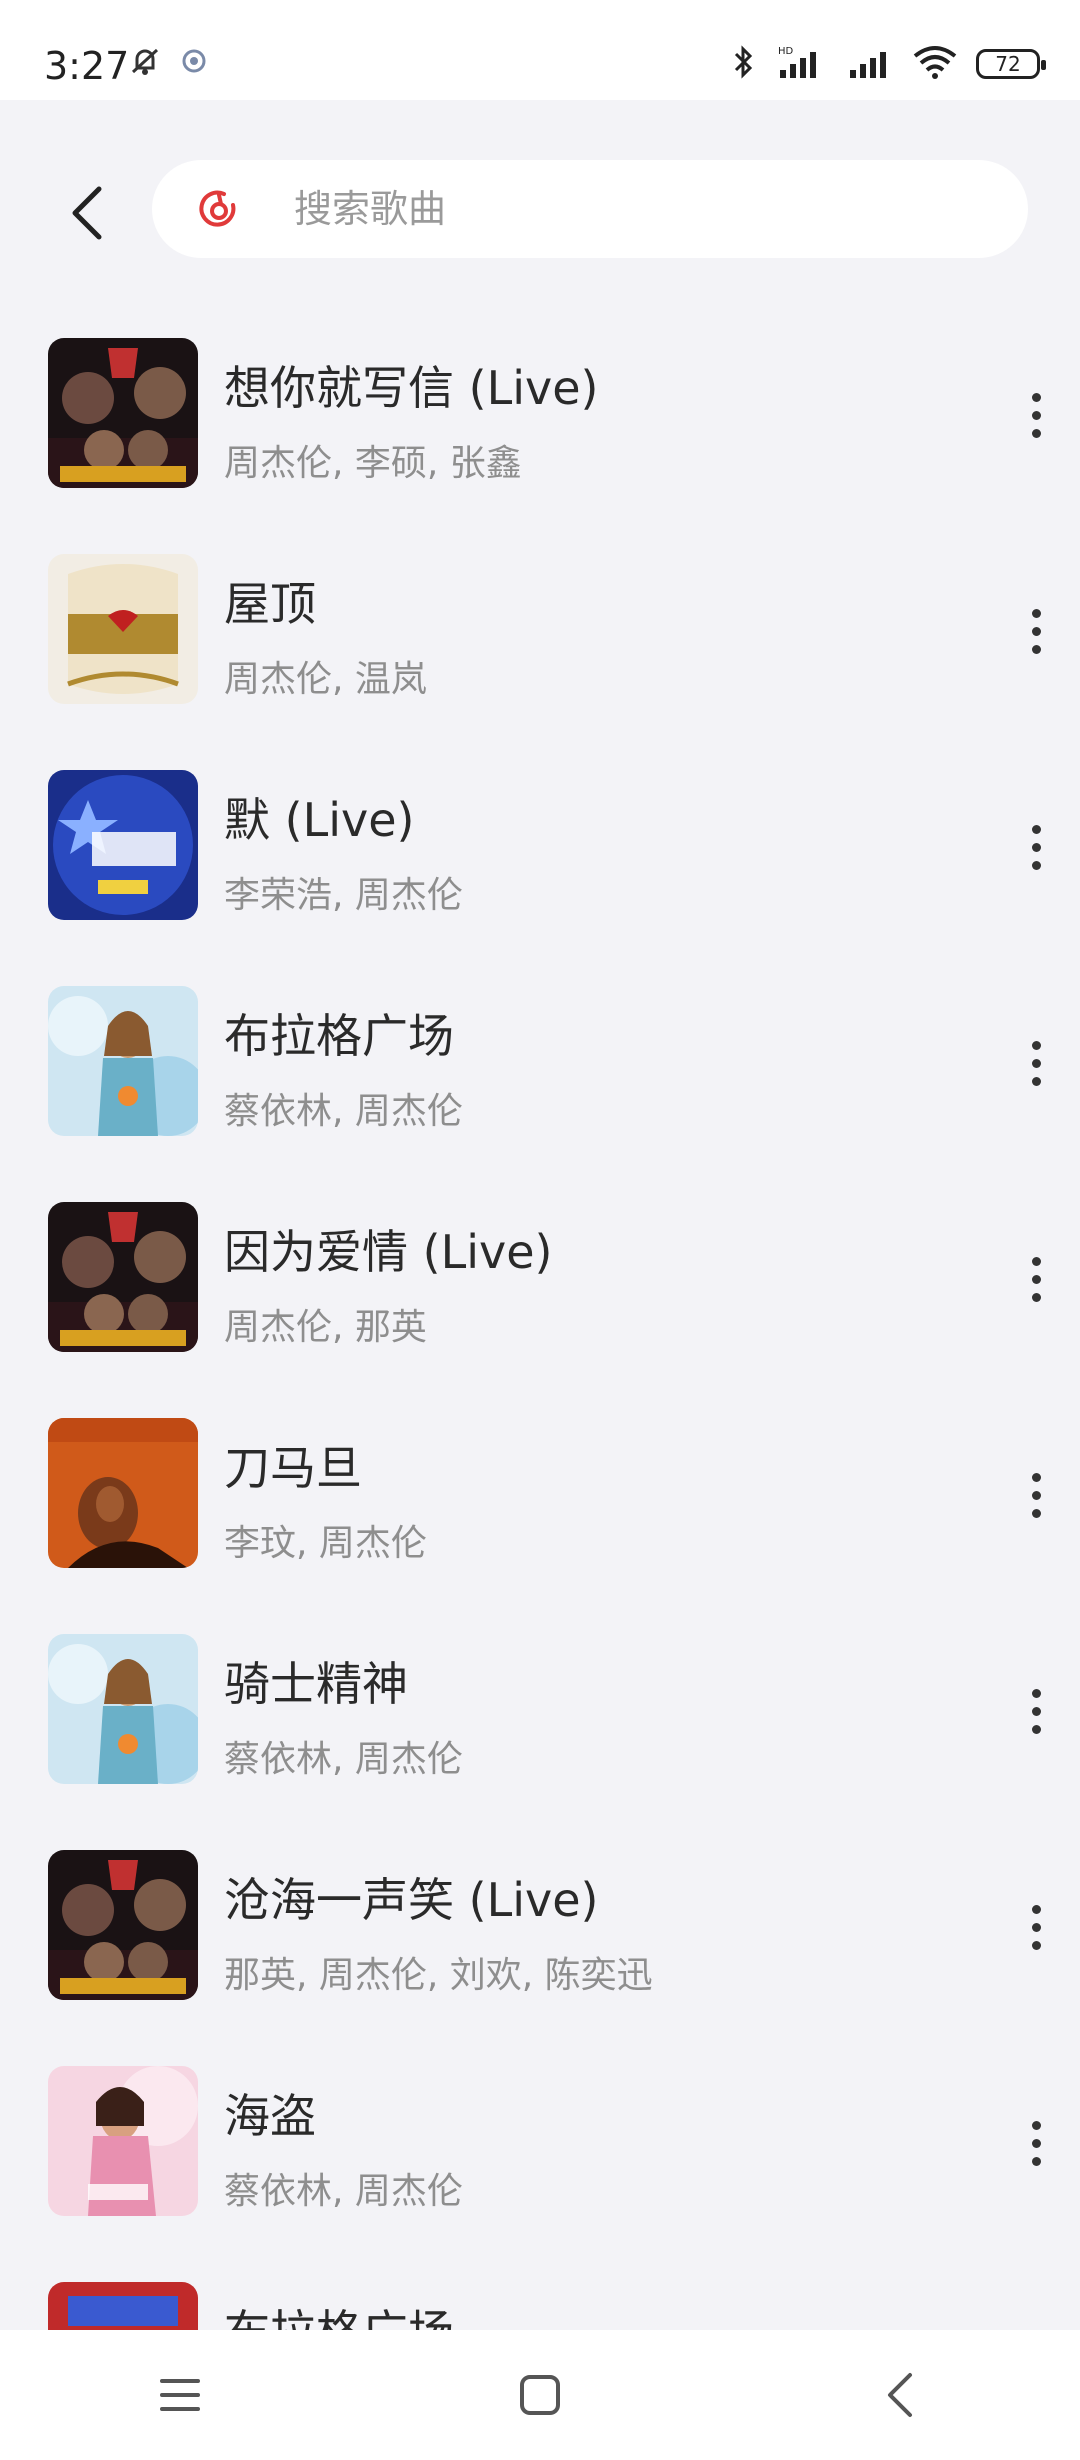 This screenshot has width=1080, height=2460. Describe the element at coordinates (802, 64) in the screenshot. I see `signal-hd-icon: HD` at that location.